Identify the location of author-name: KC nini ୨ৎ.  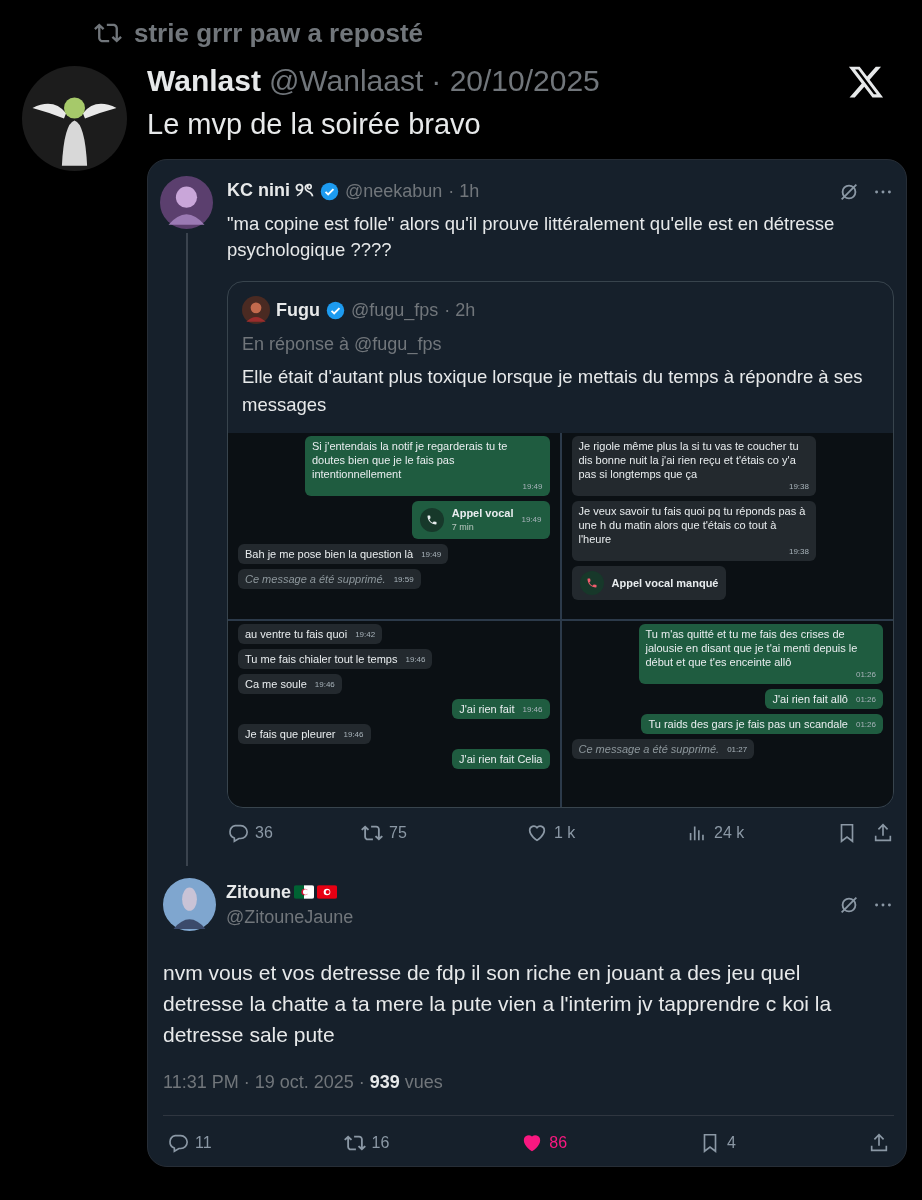
(270, 191).